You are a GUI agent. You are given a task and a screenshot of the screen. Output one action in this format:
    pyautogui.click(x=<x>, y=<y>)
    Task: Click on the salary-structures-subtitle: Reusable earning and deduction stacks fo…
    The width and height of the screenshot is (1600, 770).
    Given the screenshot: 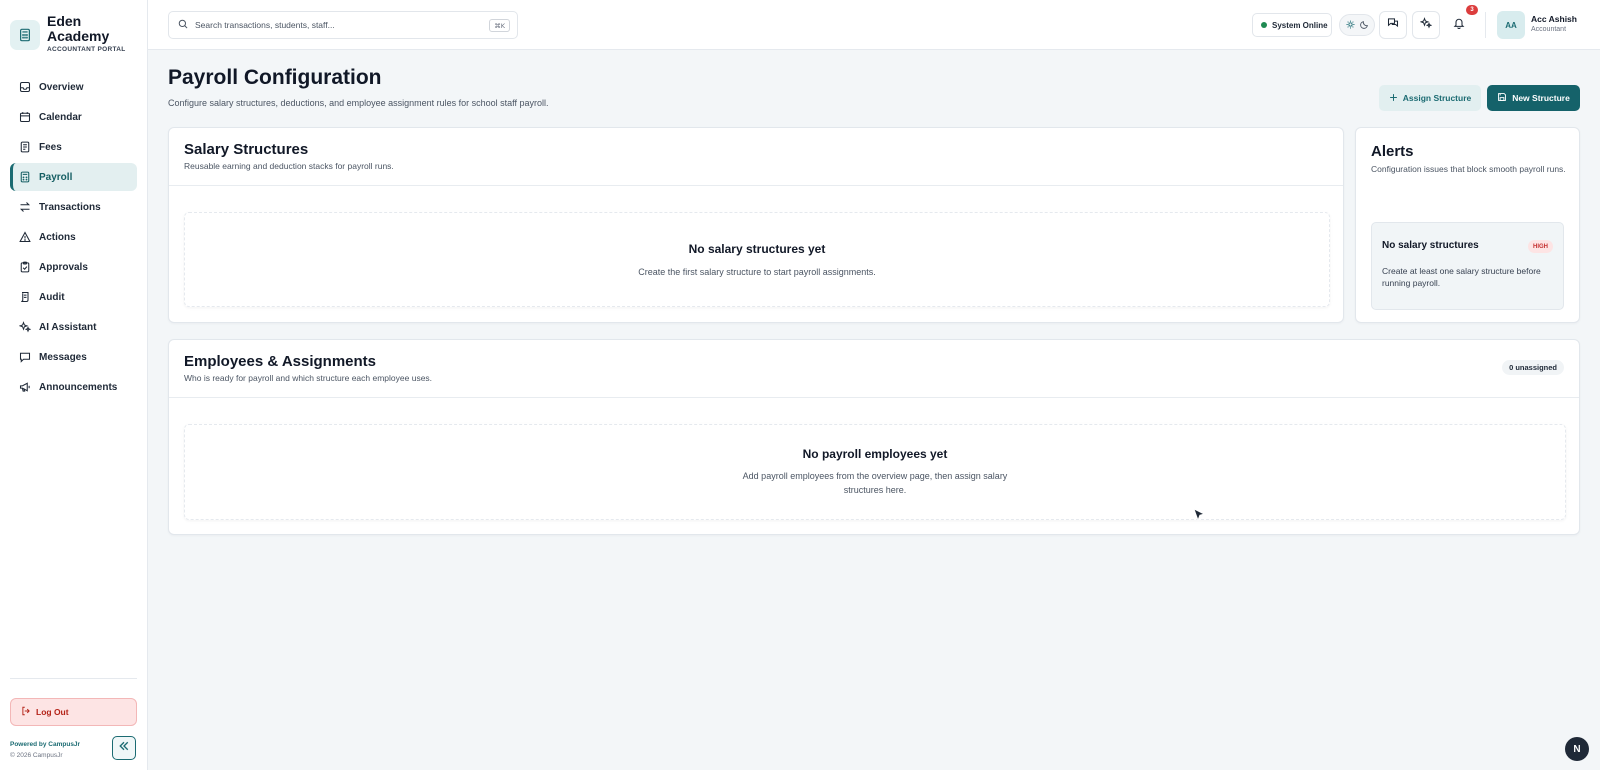 What is the action you would take?
    pyautogui.click(x=289, y=166)
    